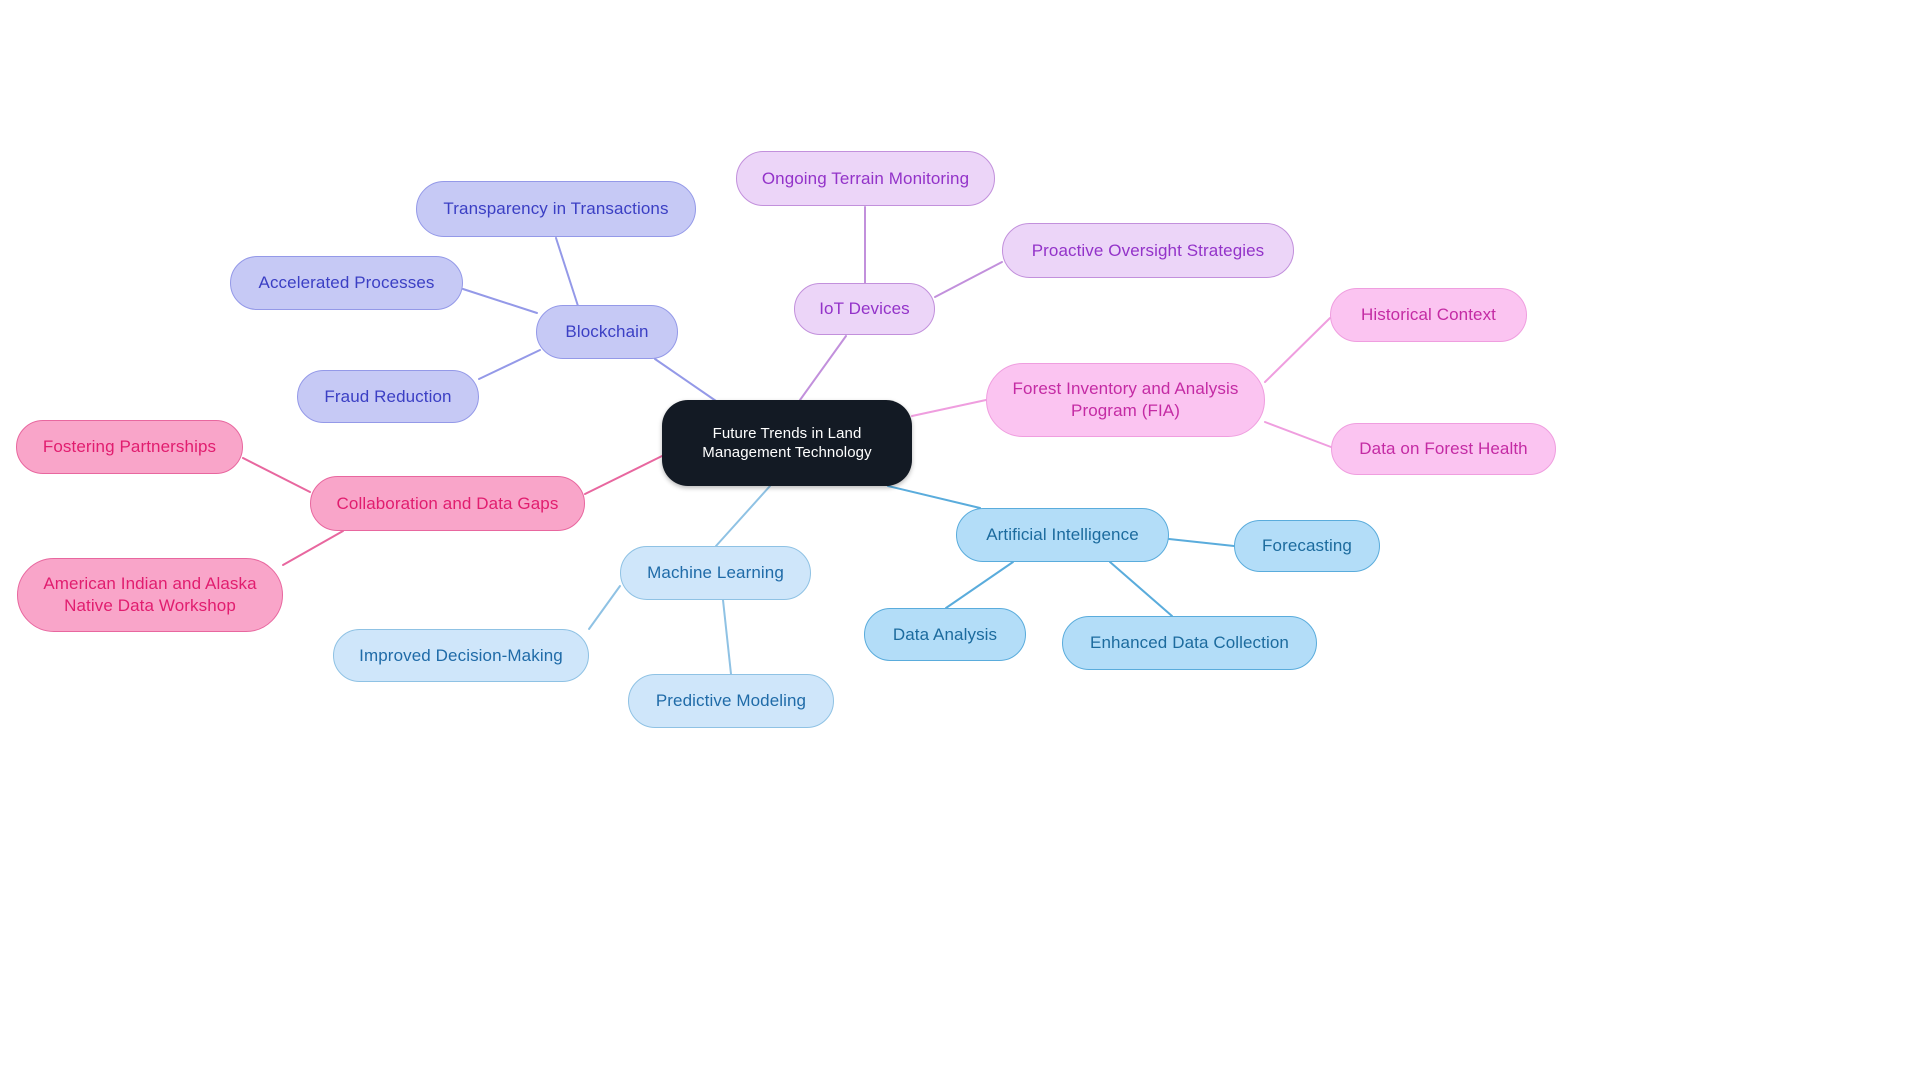  Describe the element at coordinates (864, 309) in the screenshot. I see `mindmap-node-iot: IoT Devices` at that location.